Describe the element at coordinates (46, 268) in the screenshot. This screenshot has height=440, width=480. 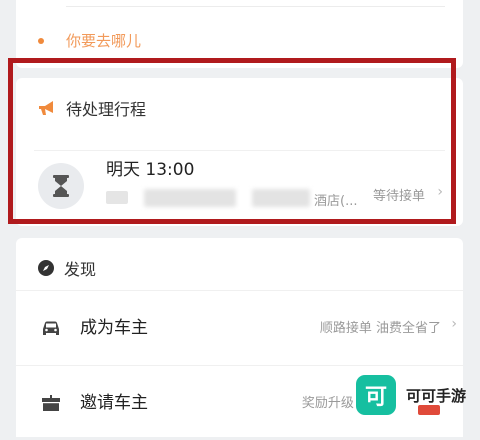
I see `compass-icon` at that location.